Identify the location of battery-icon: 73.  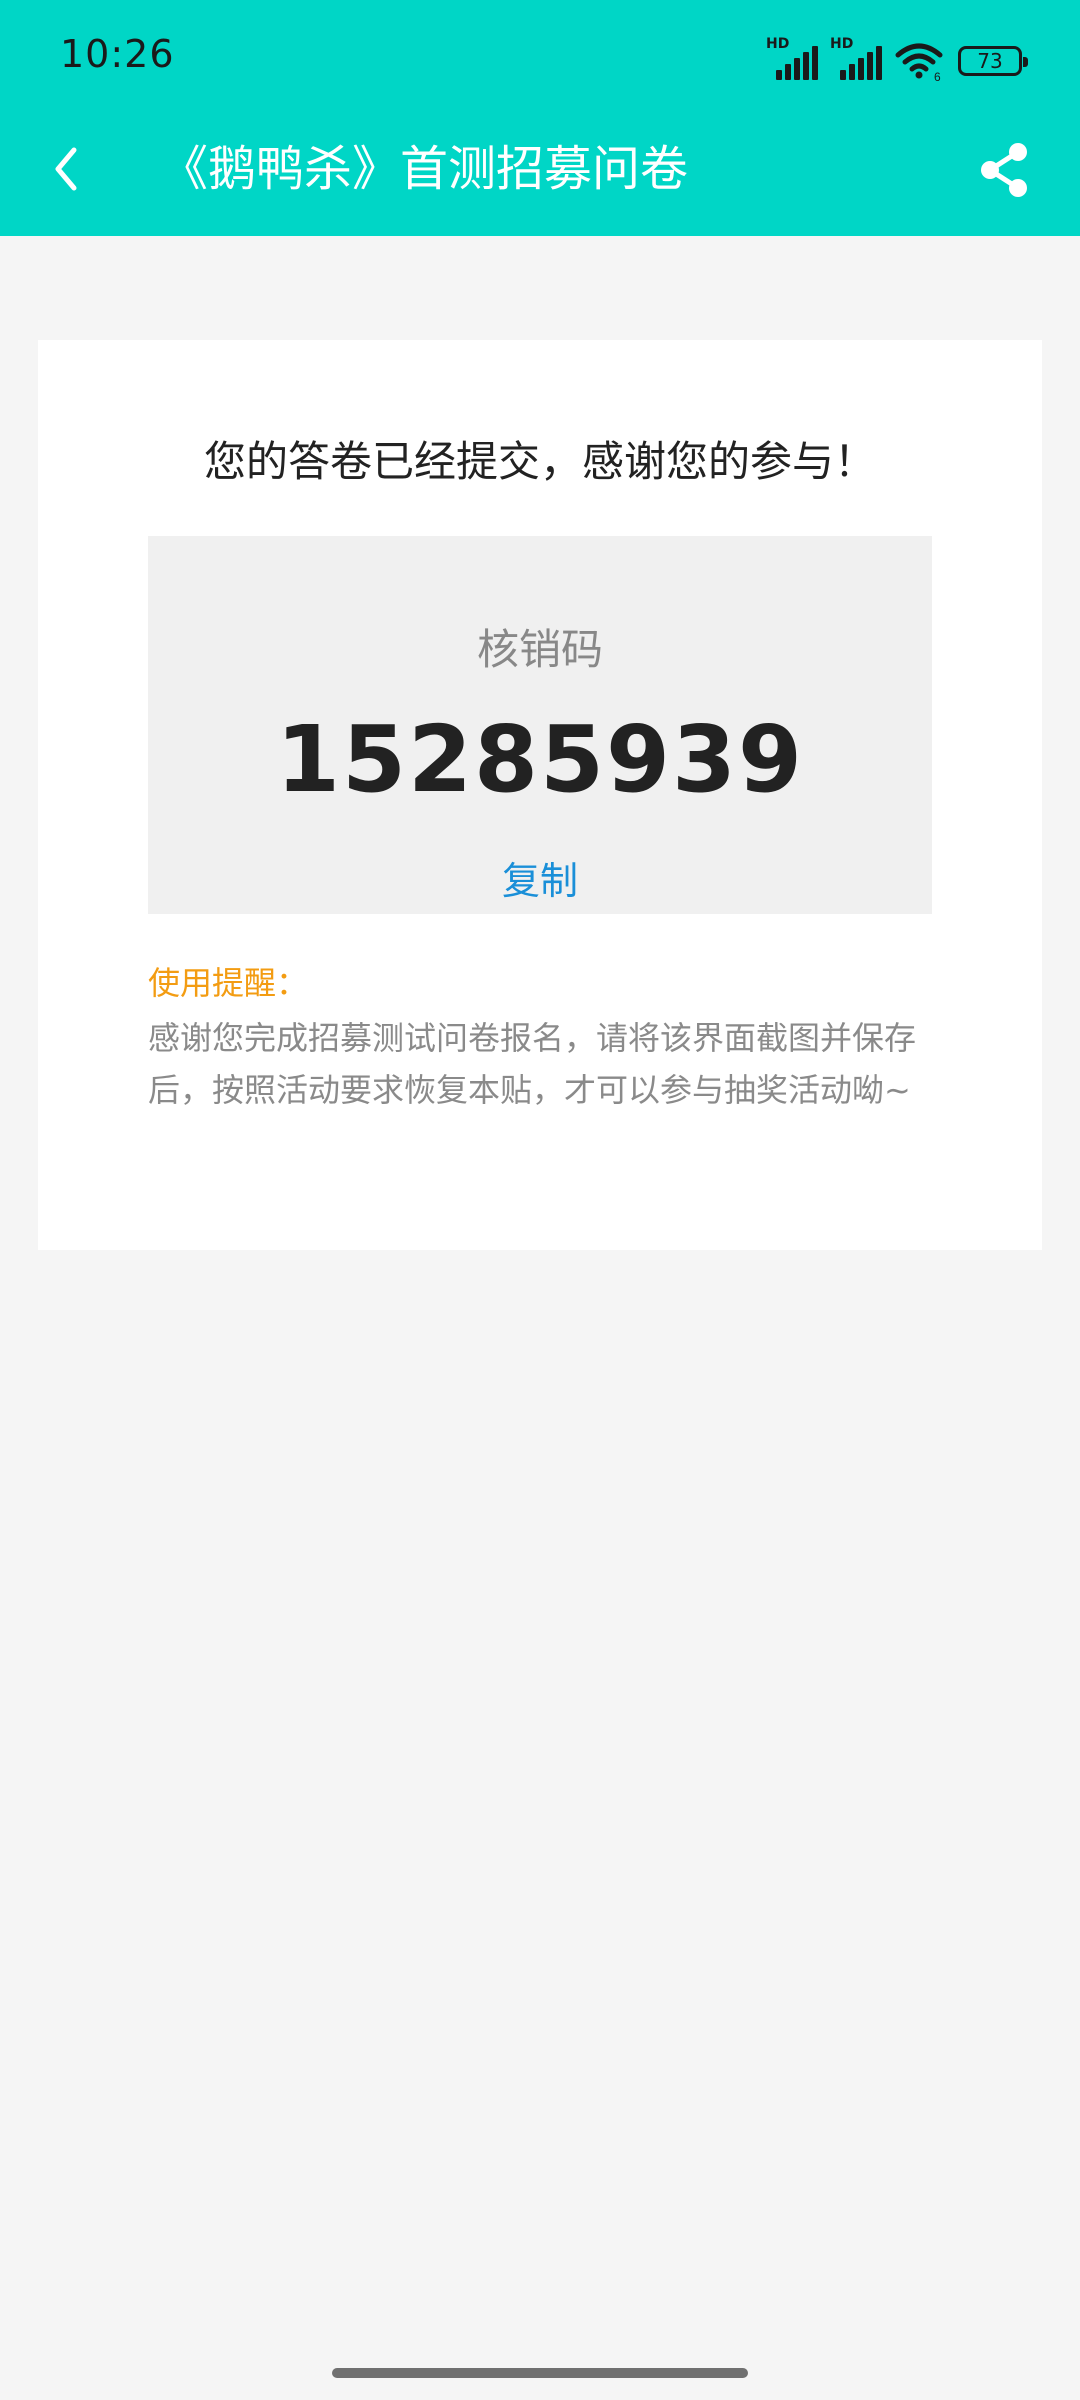
(993, 61).